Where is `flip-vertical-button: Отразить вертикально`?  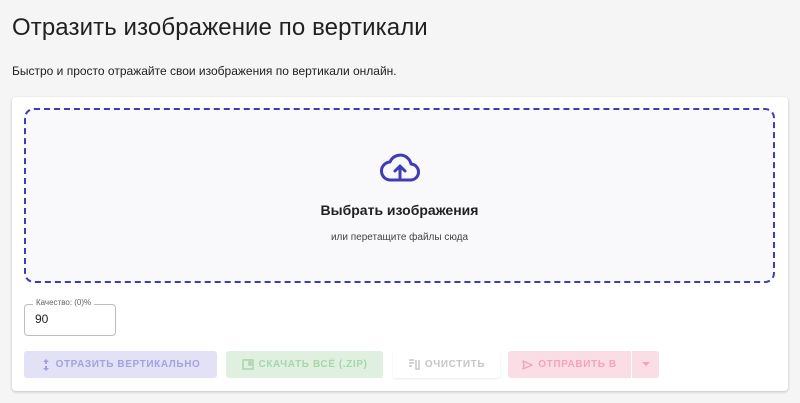 flip-vertical-button: Отразить вертикально is located at coordinates (120, 364).